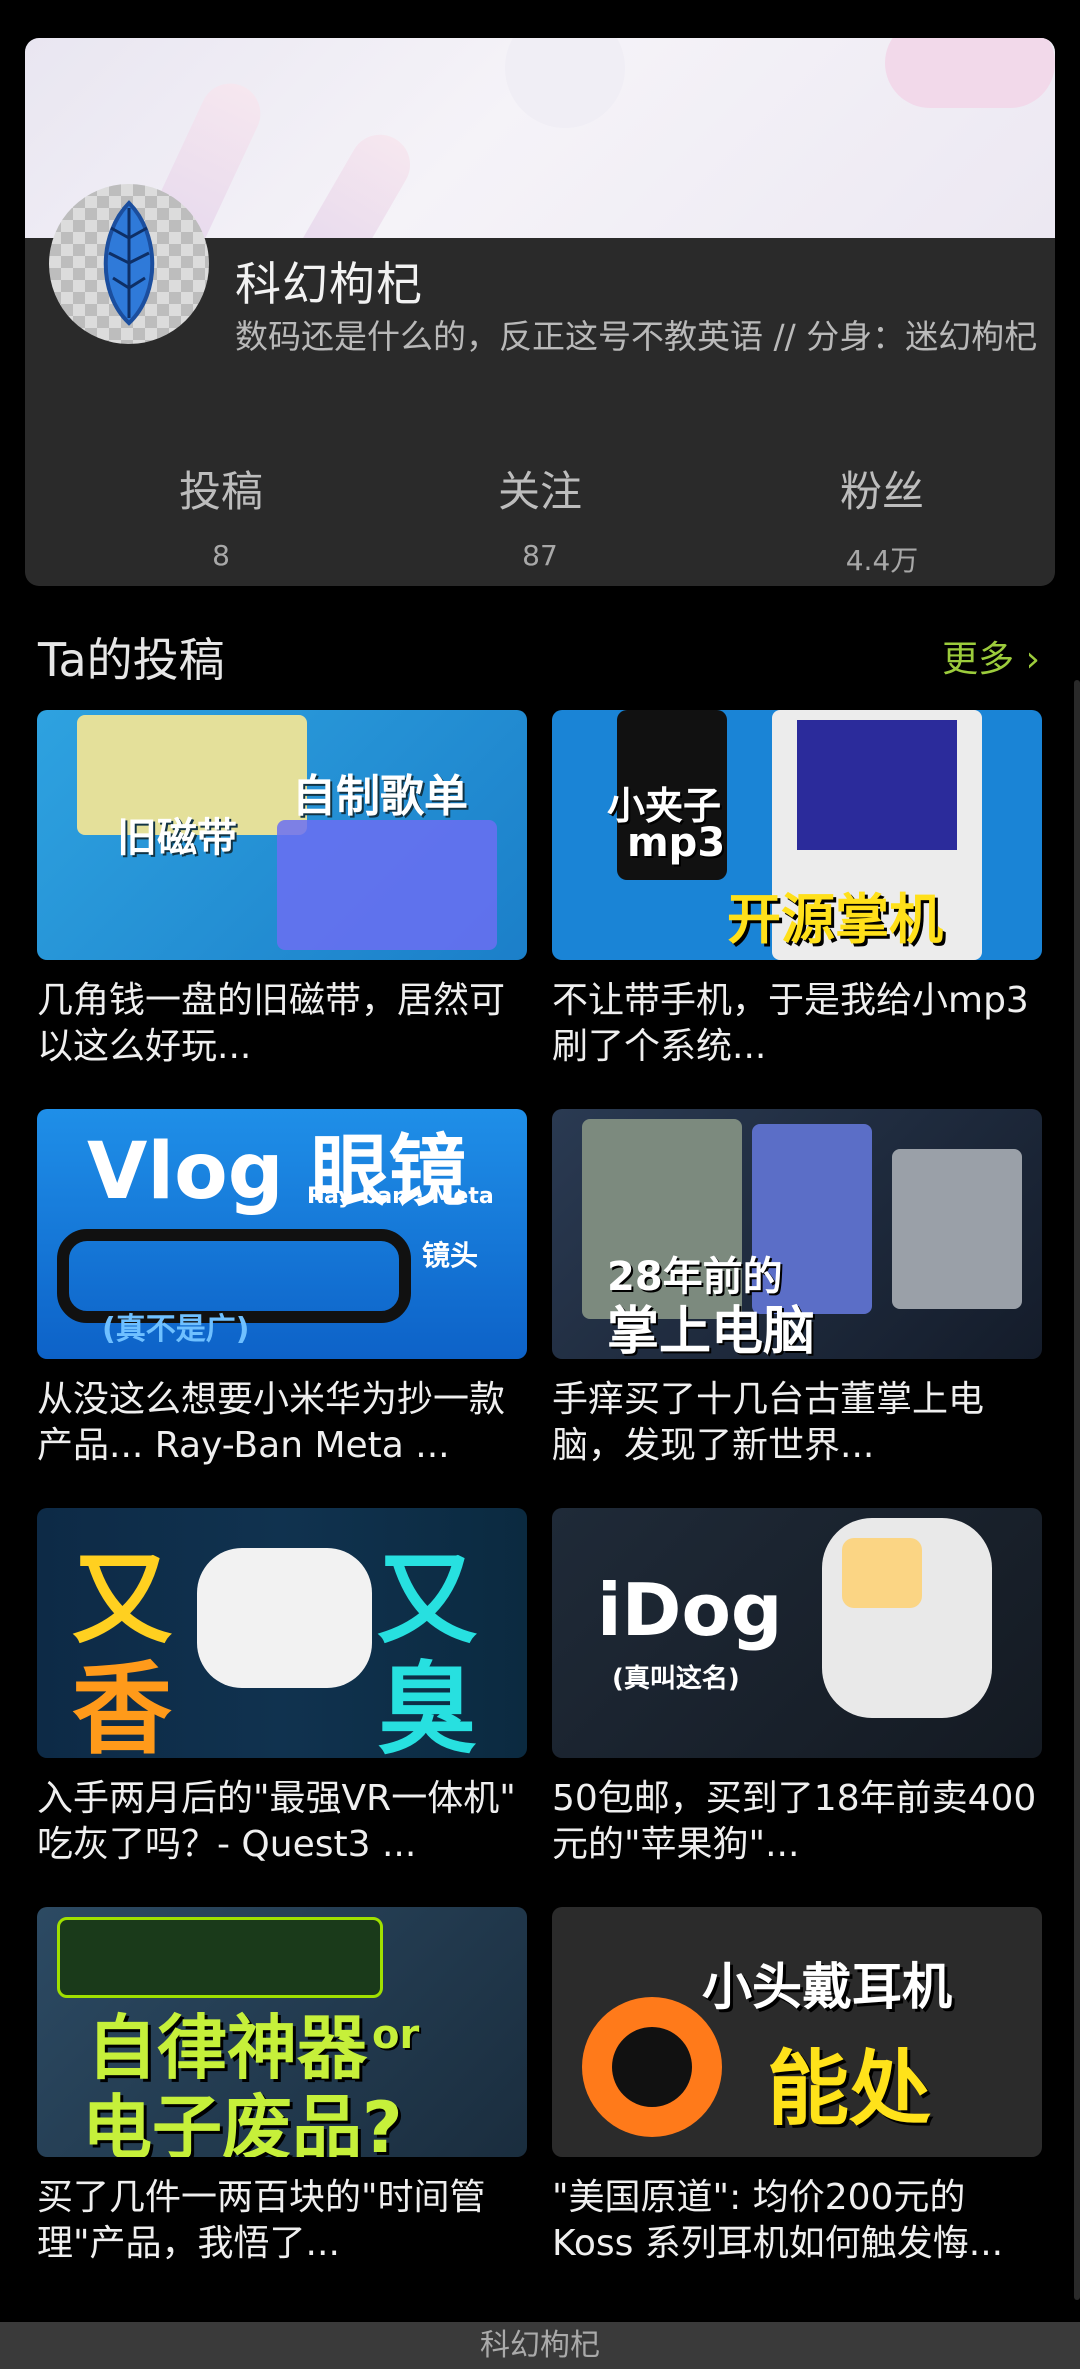  I want to click on video-thumbnail: 又 香 又 臭, so click(282, 1633).